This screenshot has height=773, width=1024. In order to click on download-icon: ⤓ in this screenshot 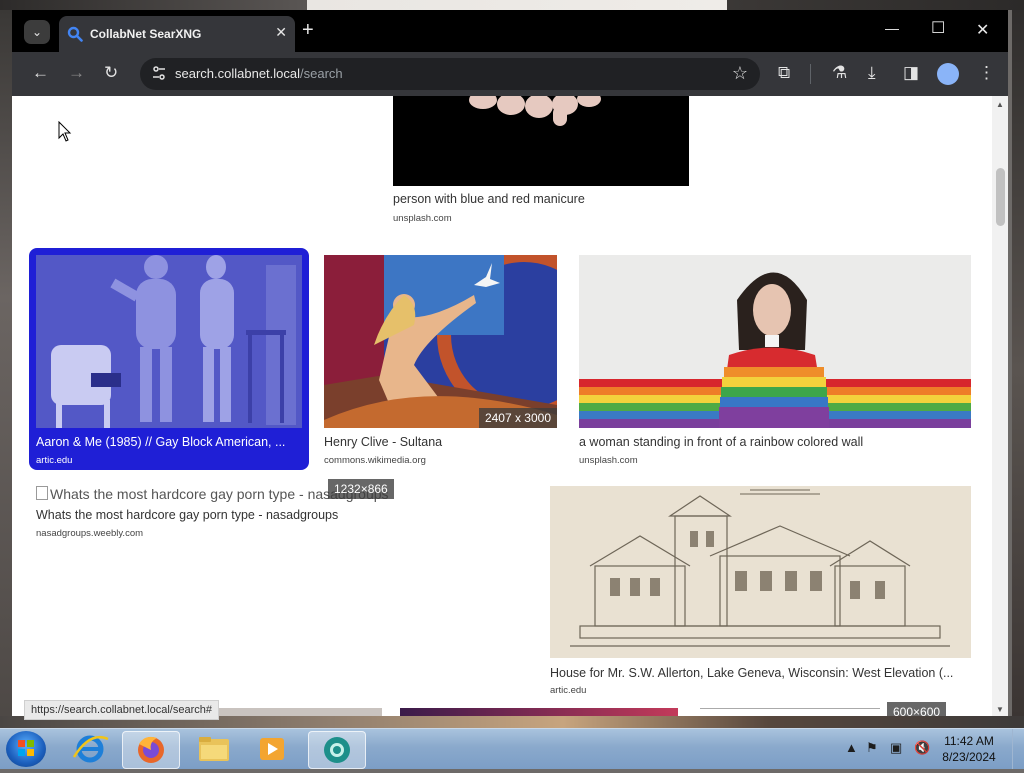, I will do `click(872, 73)`.